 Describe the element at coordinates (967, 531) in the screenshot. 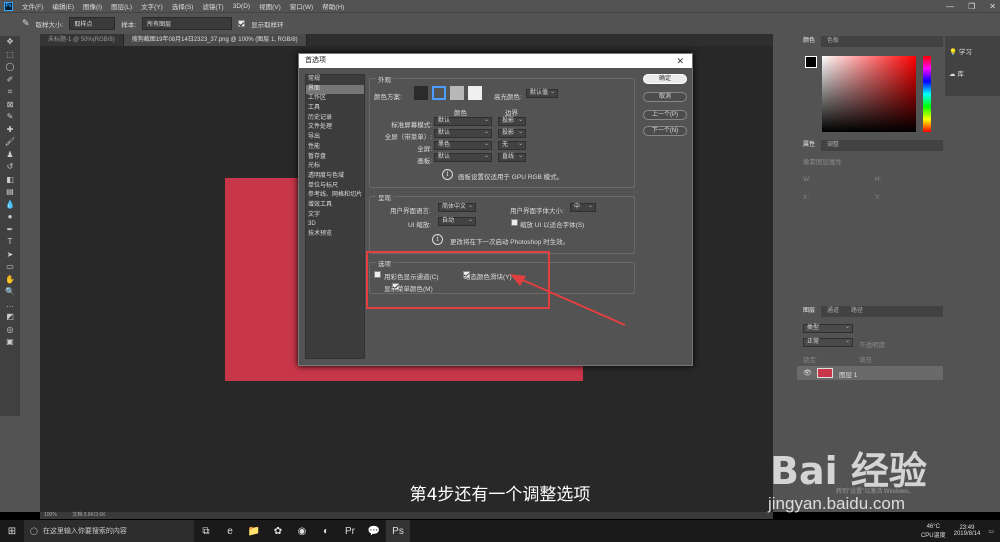

I see `clock: 23:49 2019/8/14` at that location.